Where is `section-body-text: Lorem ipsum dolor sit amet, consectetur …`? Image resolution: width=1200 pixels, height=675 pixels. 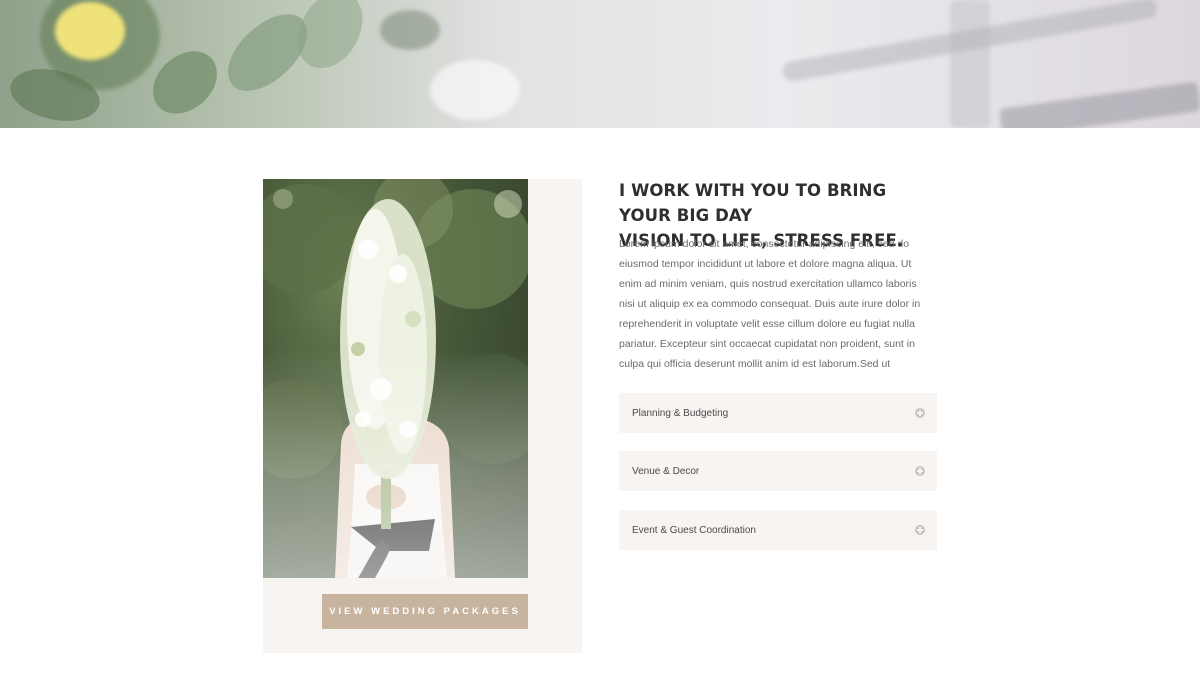 section-body-text: Lorem ipsum dolor sit amet, consectetur … is located at coordinates (770, 304).